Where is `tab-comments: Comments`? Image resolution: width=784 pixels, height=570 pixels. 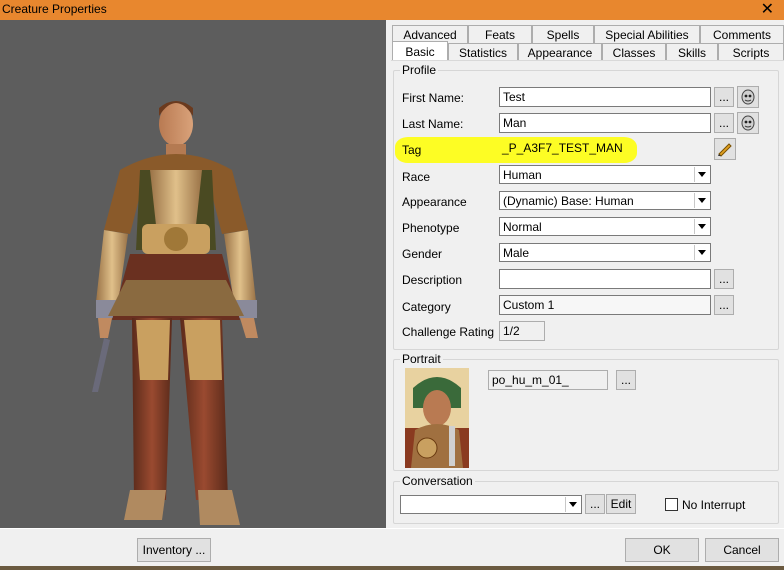
tab-comments: Comments is located at coordinates (742, 34).